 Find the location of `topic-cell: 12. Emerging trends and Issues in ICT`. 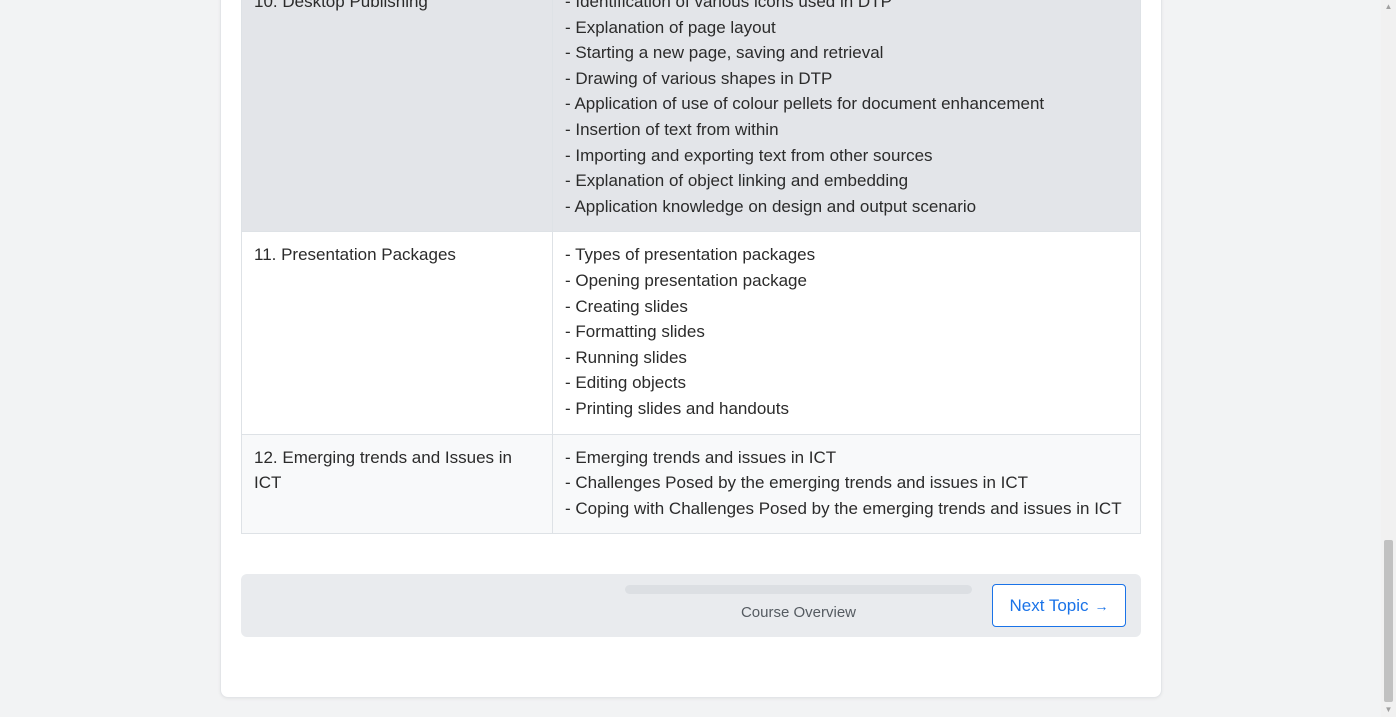

topic-cell: 12. Emerging trends and Issues in ICT is located at coordinates (397, 484).